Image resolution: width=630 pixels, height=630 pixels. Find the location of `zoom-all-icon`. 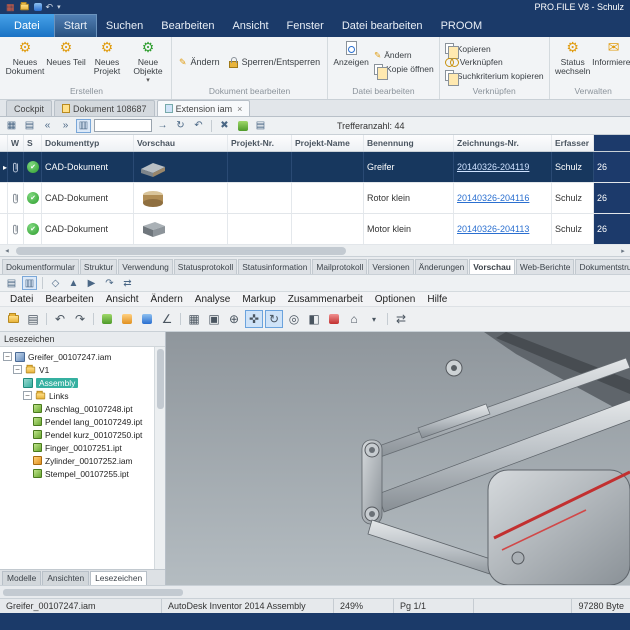

zoom-all-icon is located at coordinates (194, 319).